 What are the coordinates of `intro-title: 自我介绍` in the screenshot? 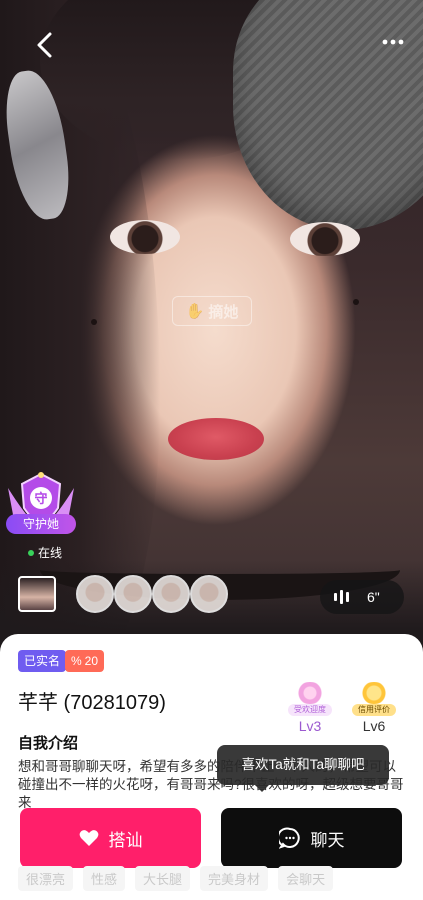 It's located at (48, 743).